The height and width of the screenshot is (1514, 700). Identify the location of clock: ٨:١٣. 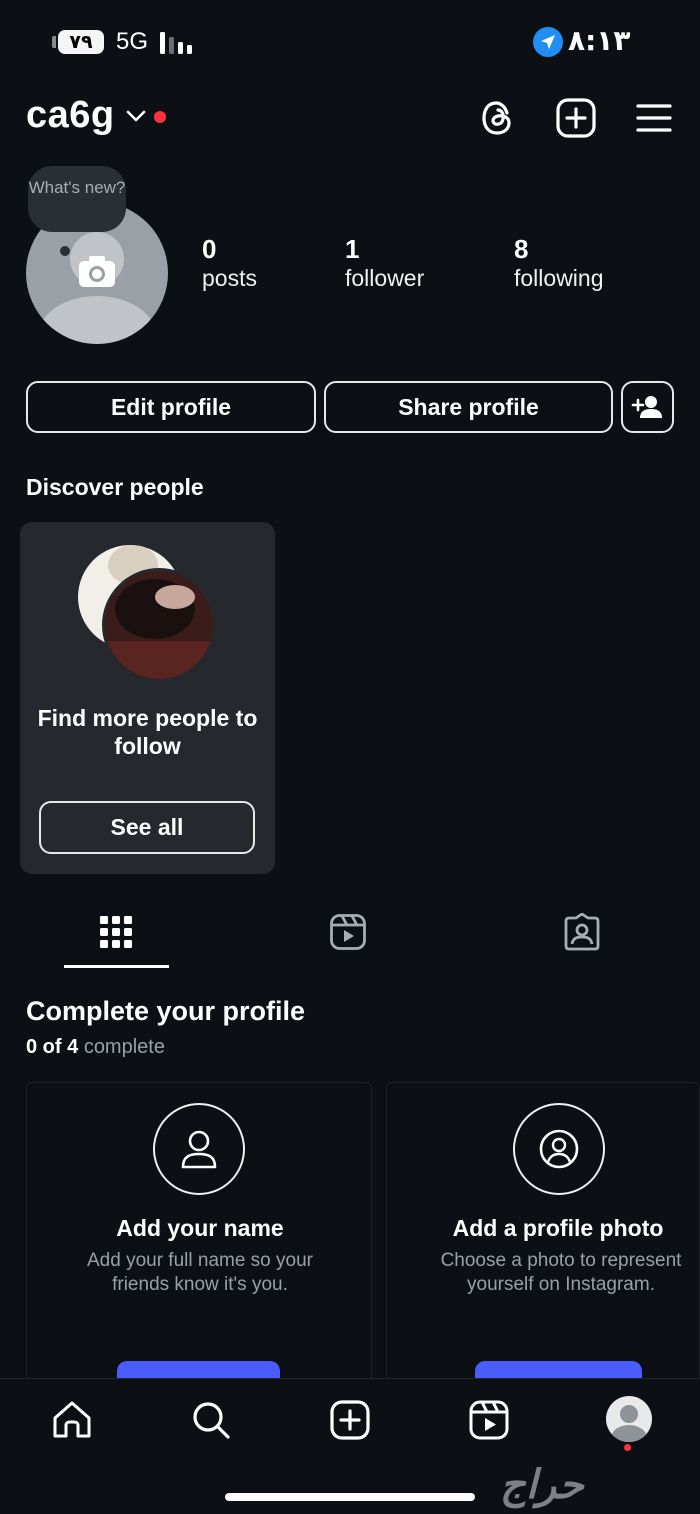
(599, 40).